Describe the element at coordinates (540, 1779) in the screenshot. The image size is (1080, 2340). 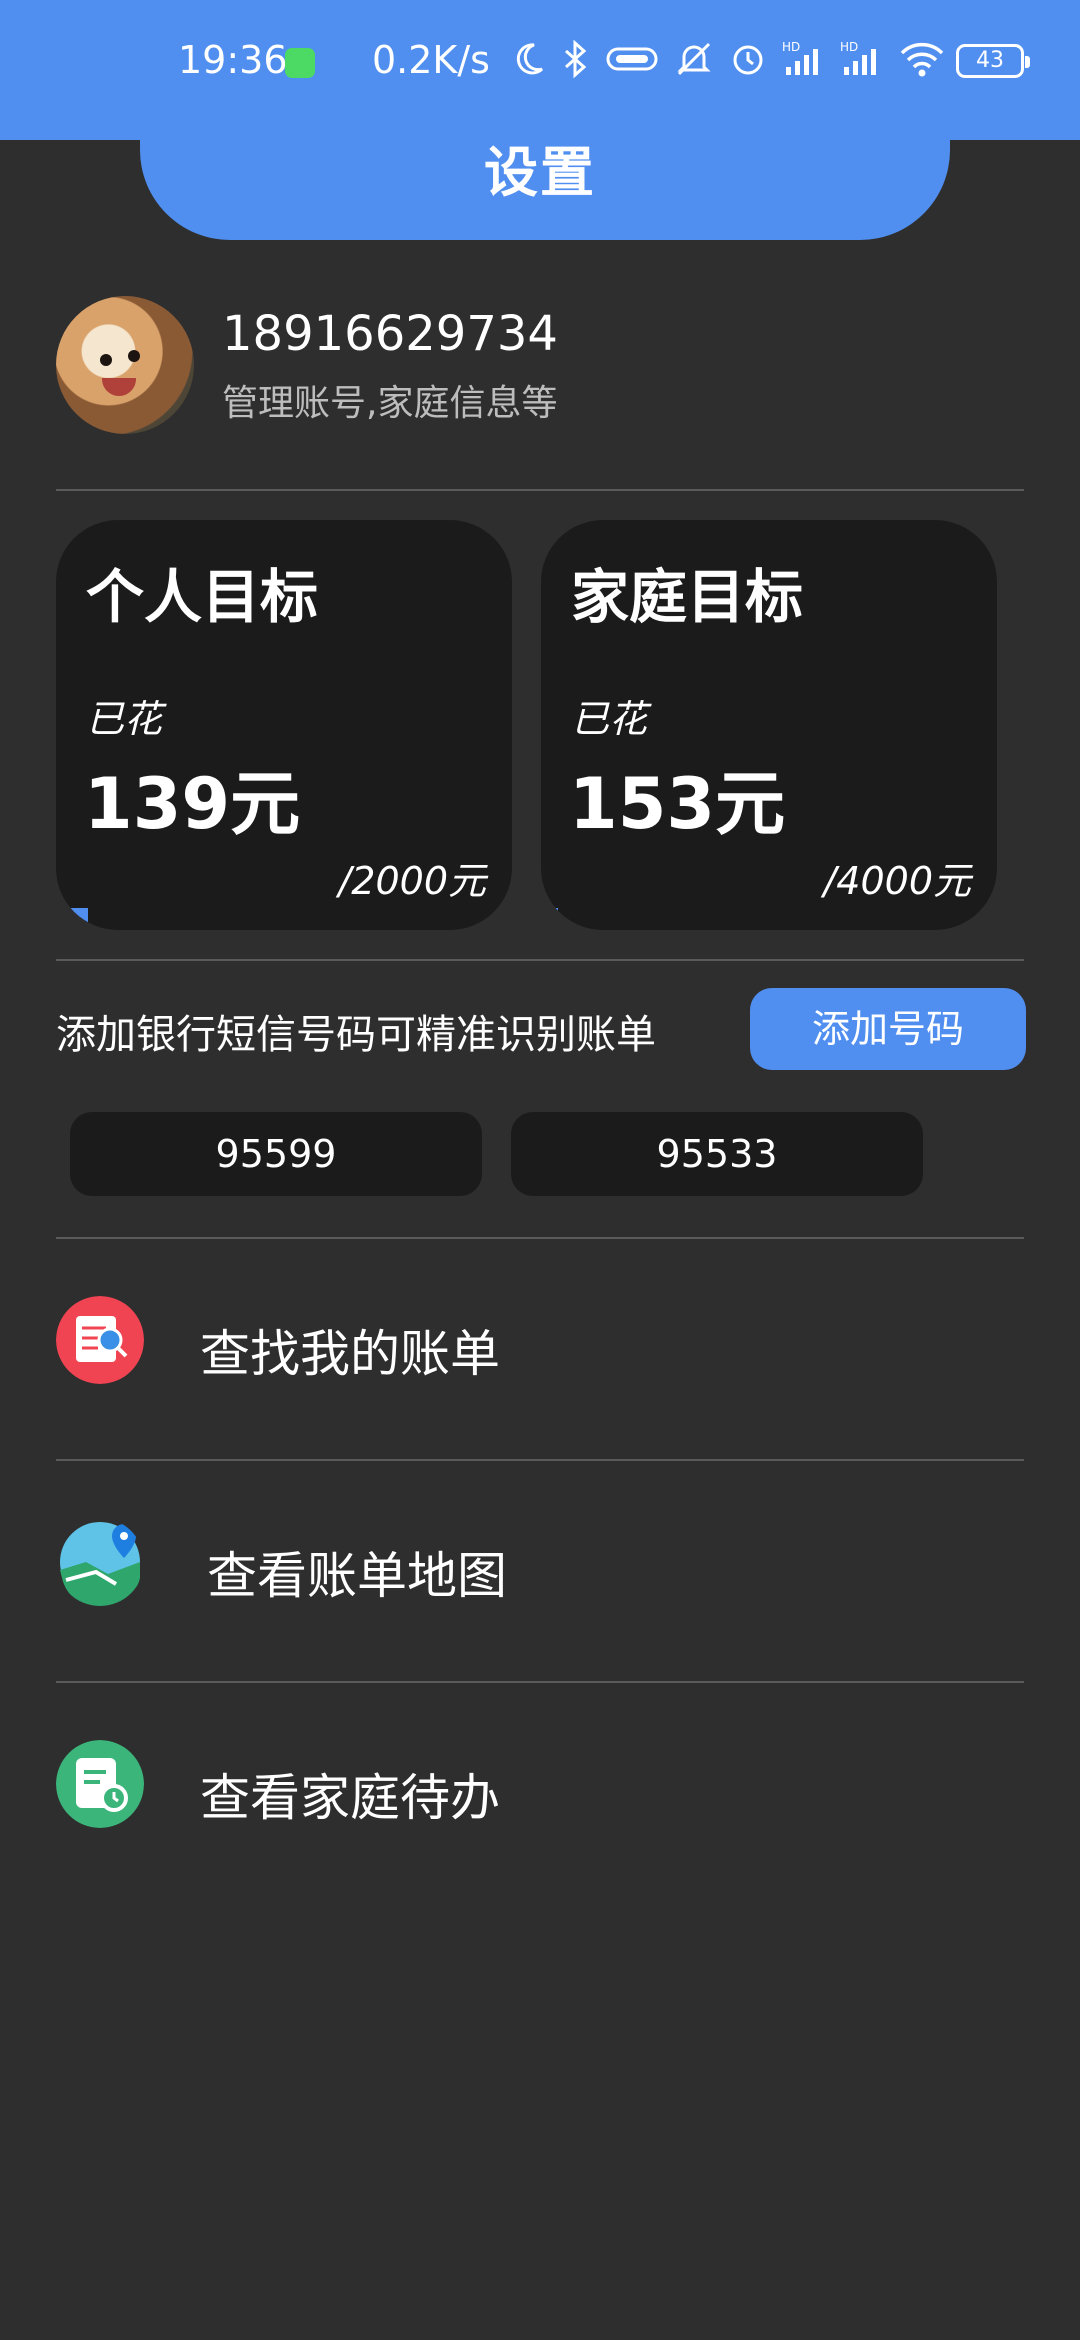
I see `menu-item-family-todo: 查看家庭待办` at that location.